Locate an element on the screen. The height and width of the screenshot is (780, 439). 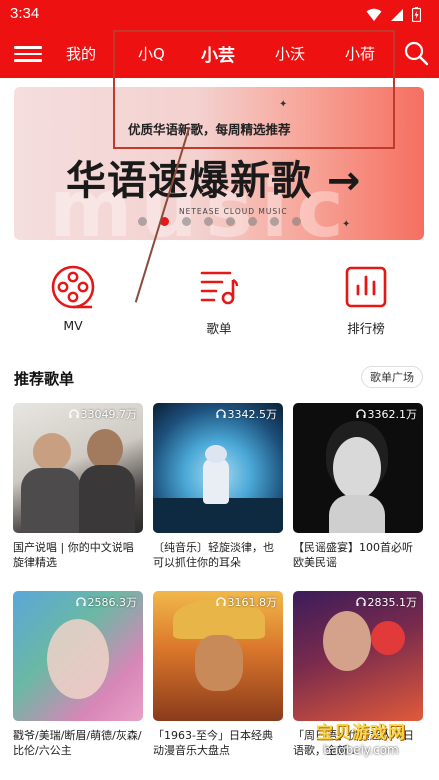
watermark-main: 宝贝游戏网 is located at coordinates (361, 733).